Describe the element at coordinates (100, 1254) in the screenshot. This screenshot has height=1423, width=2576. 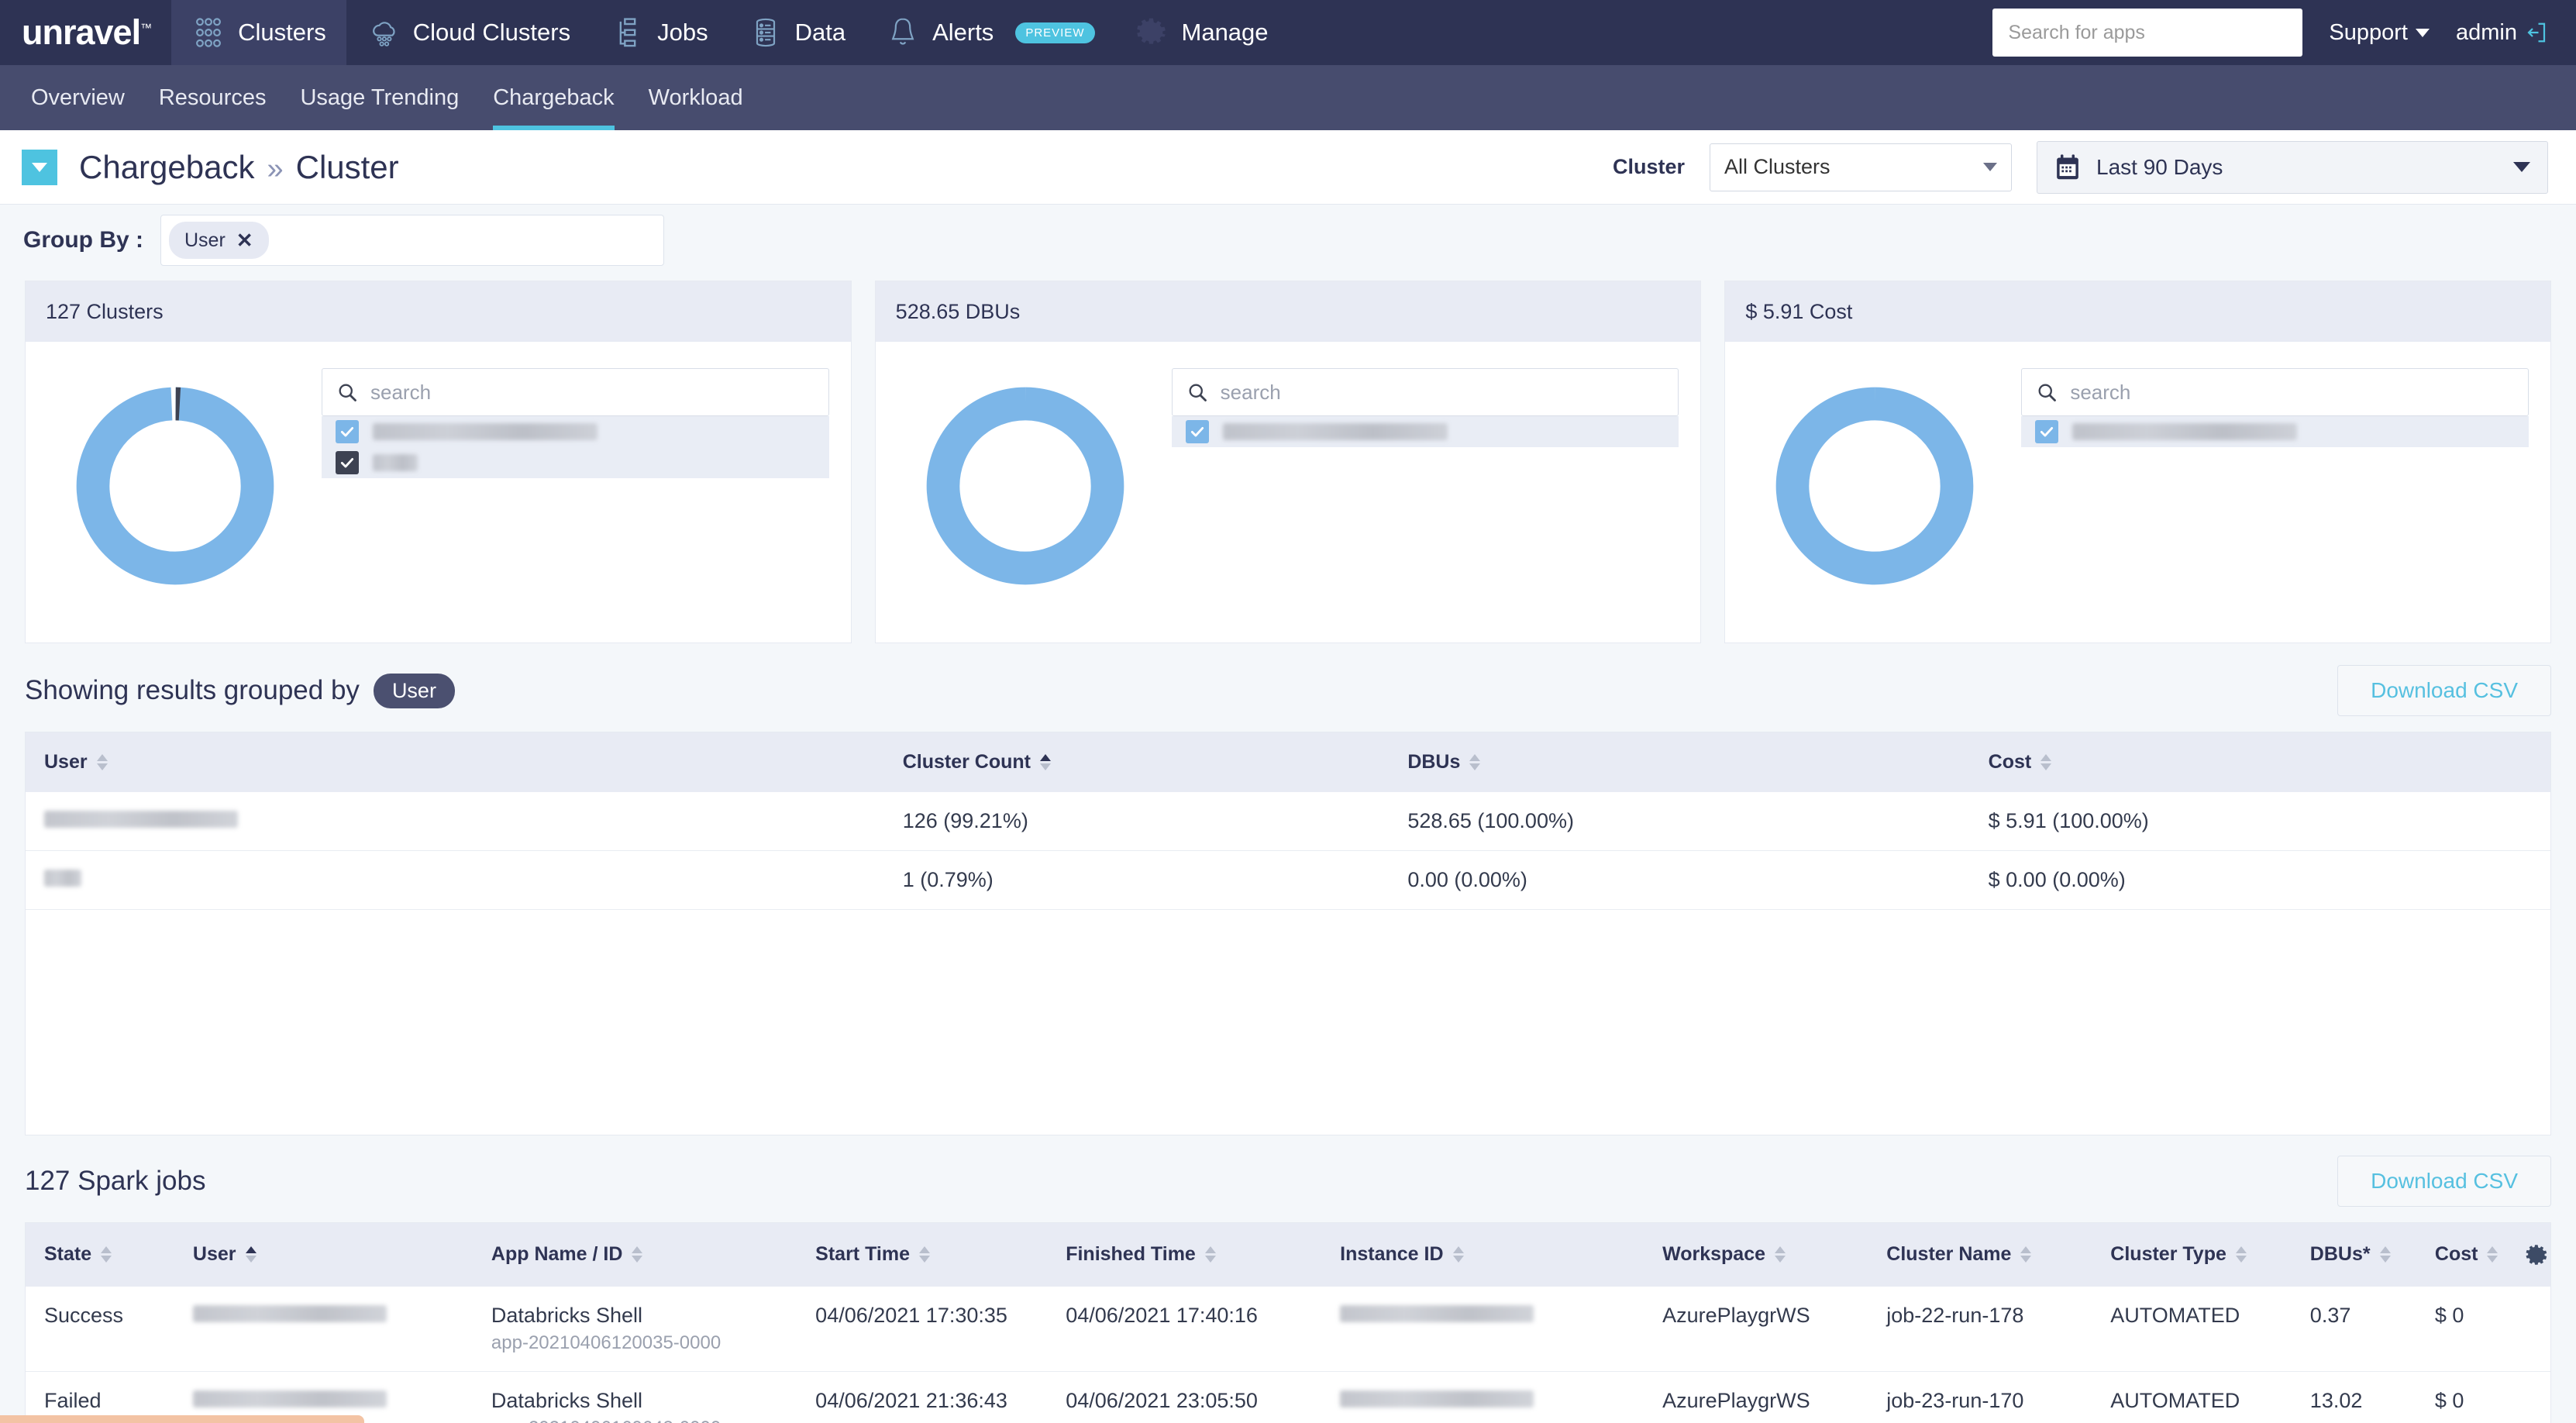
I see `column-header-state: State` at that location.